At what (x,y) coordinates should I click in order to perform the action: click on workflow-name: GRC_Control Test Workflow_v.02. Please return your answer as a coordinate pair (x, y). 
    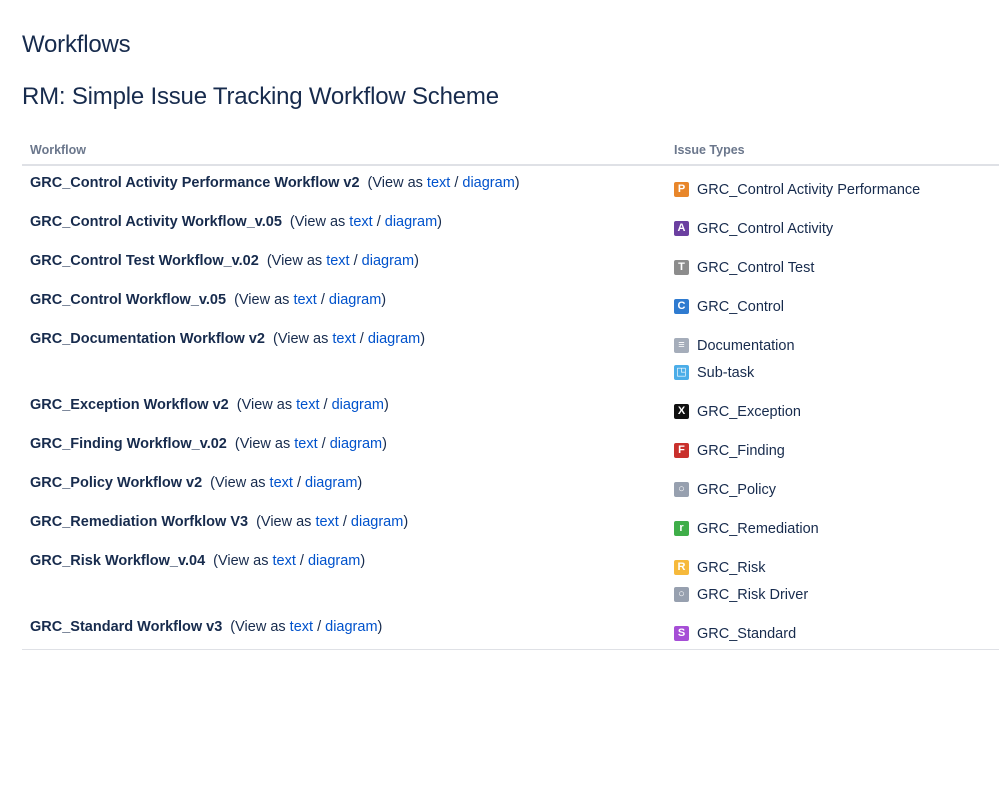
    Looking at the image, I should click on (144, 261).